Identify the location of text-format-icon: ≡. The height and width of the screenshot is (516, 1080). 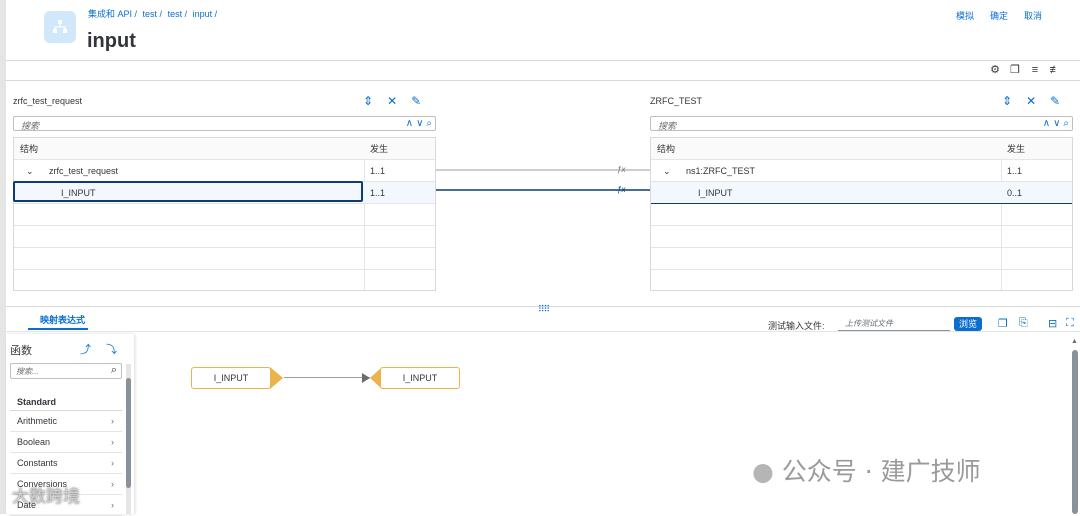
(1035, 70).